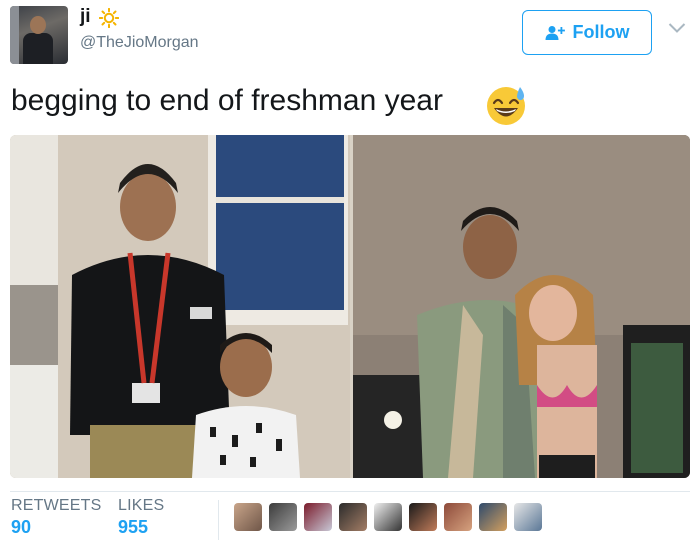 The image size is (700, 546). Describe the element at coordinates (227, 100) in the screenshot. I see `tweet-text: begging to end of freshman year` at that location.